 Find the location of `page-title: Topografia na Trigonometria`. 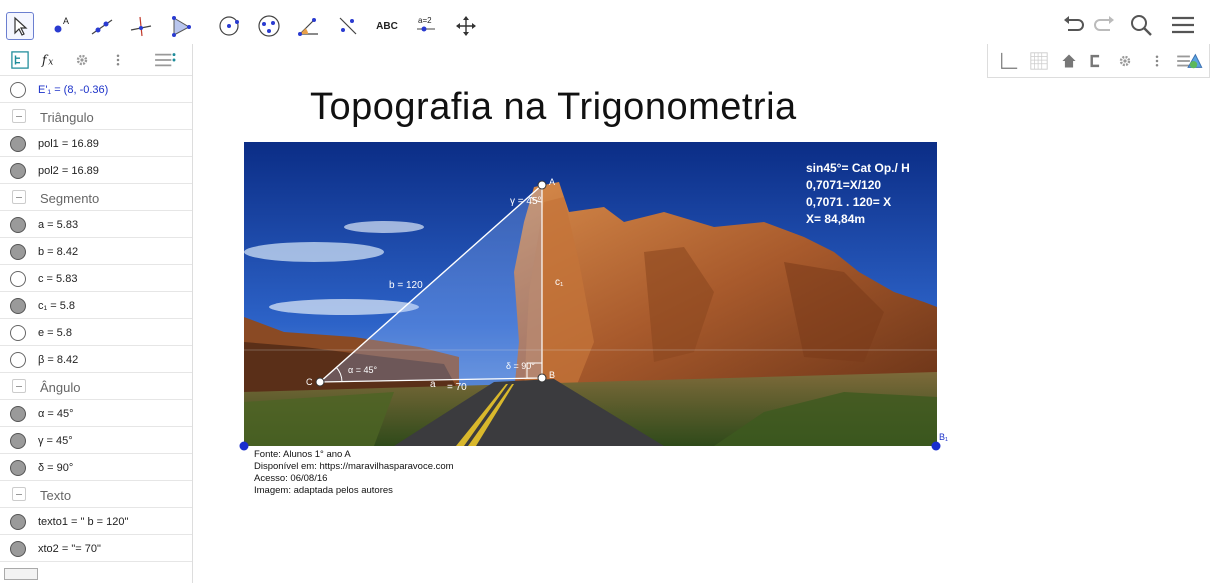

page-title: Topografia na Trigonometria is located at coordinates (553, 107).